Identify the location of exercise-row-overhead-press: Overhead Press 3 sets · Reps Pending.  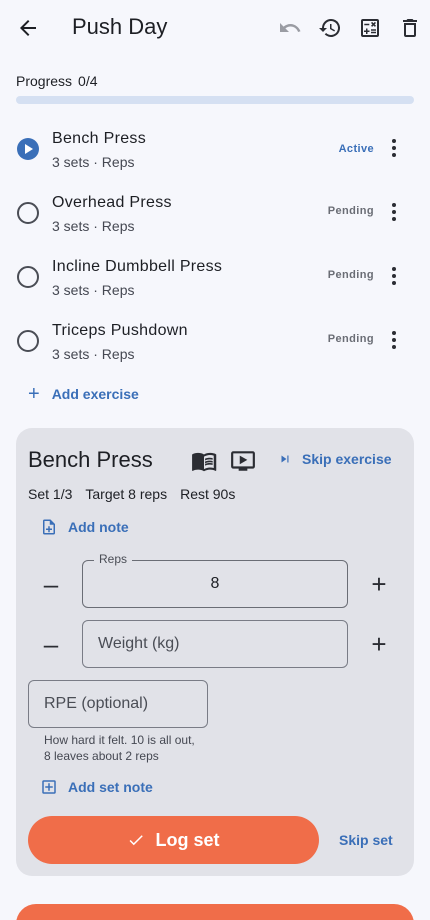
(215, 222).